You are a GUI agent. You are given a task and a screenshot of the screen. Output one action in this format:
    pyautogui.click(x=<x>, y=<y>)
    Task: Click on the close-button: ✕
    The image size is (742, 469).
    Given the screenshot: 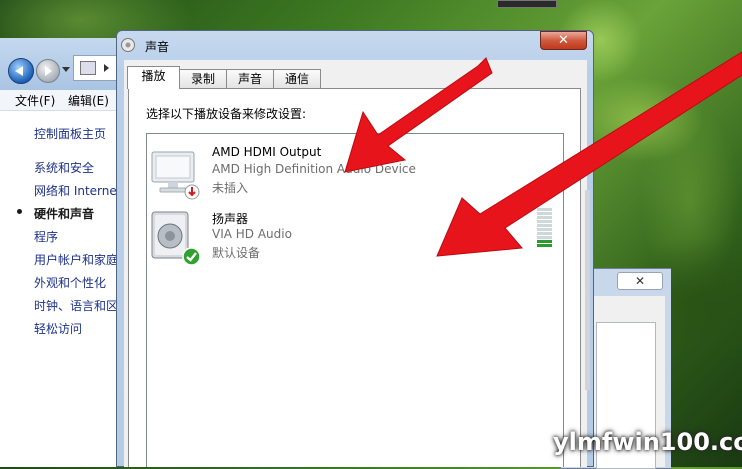 What is the action you would take?
    pyautogui.click(x=563, y=40)
    